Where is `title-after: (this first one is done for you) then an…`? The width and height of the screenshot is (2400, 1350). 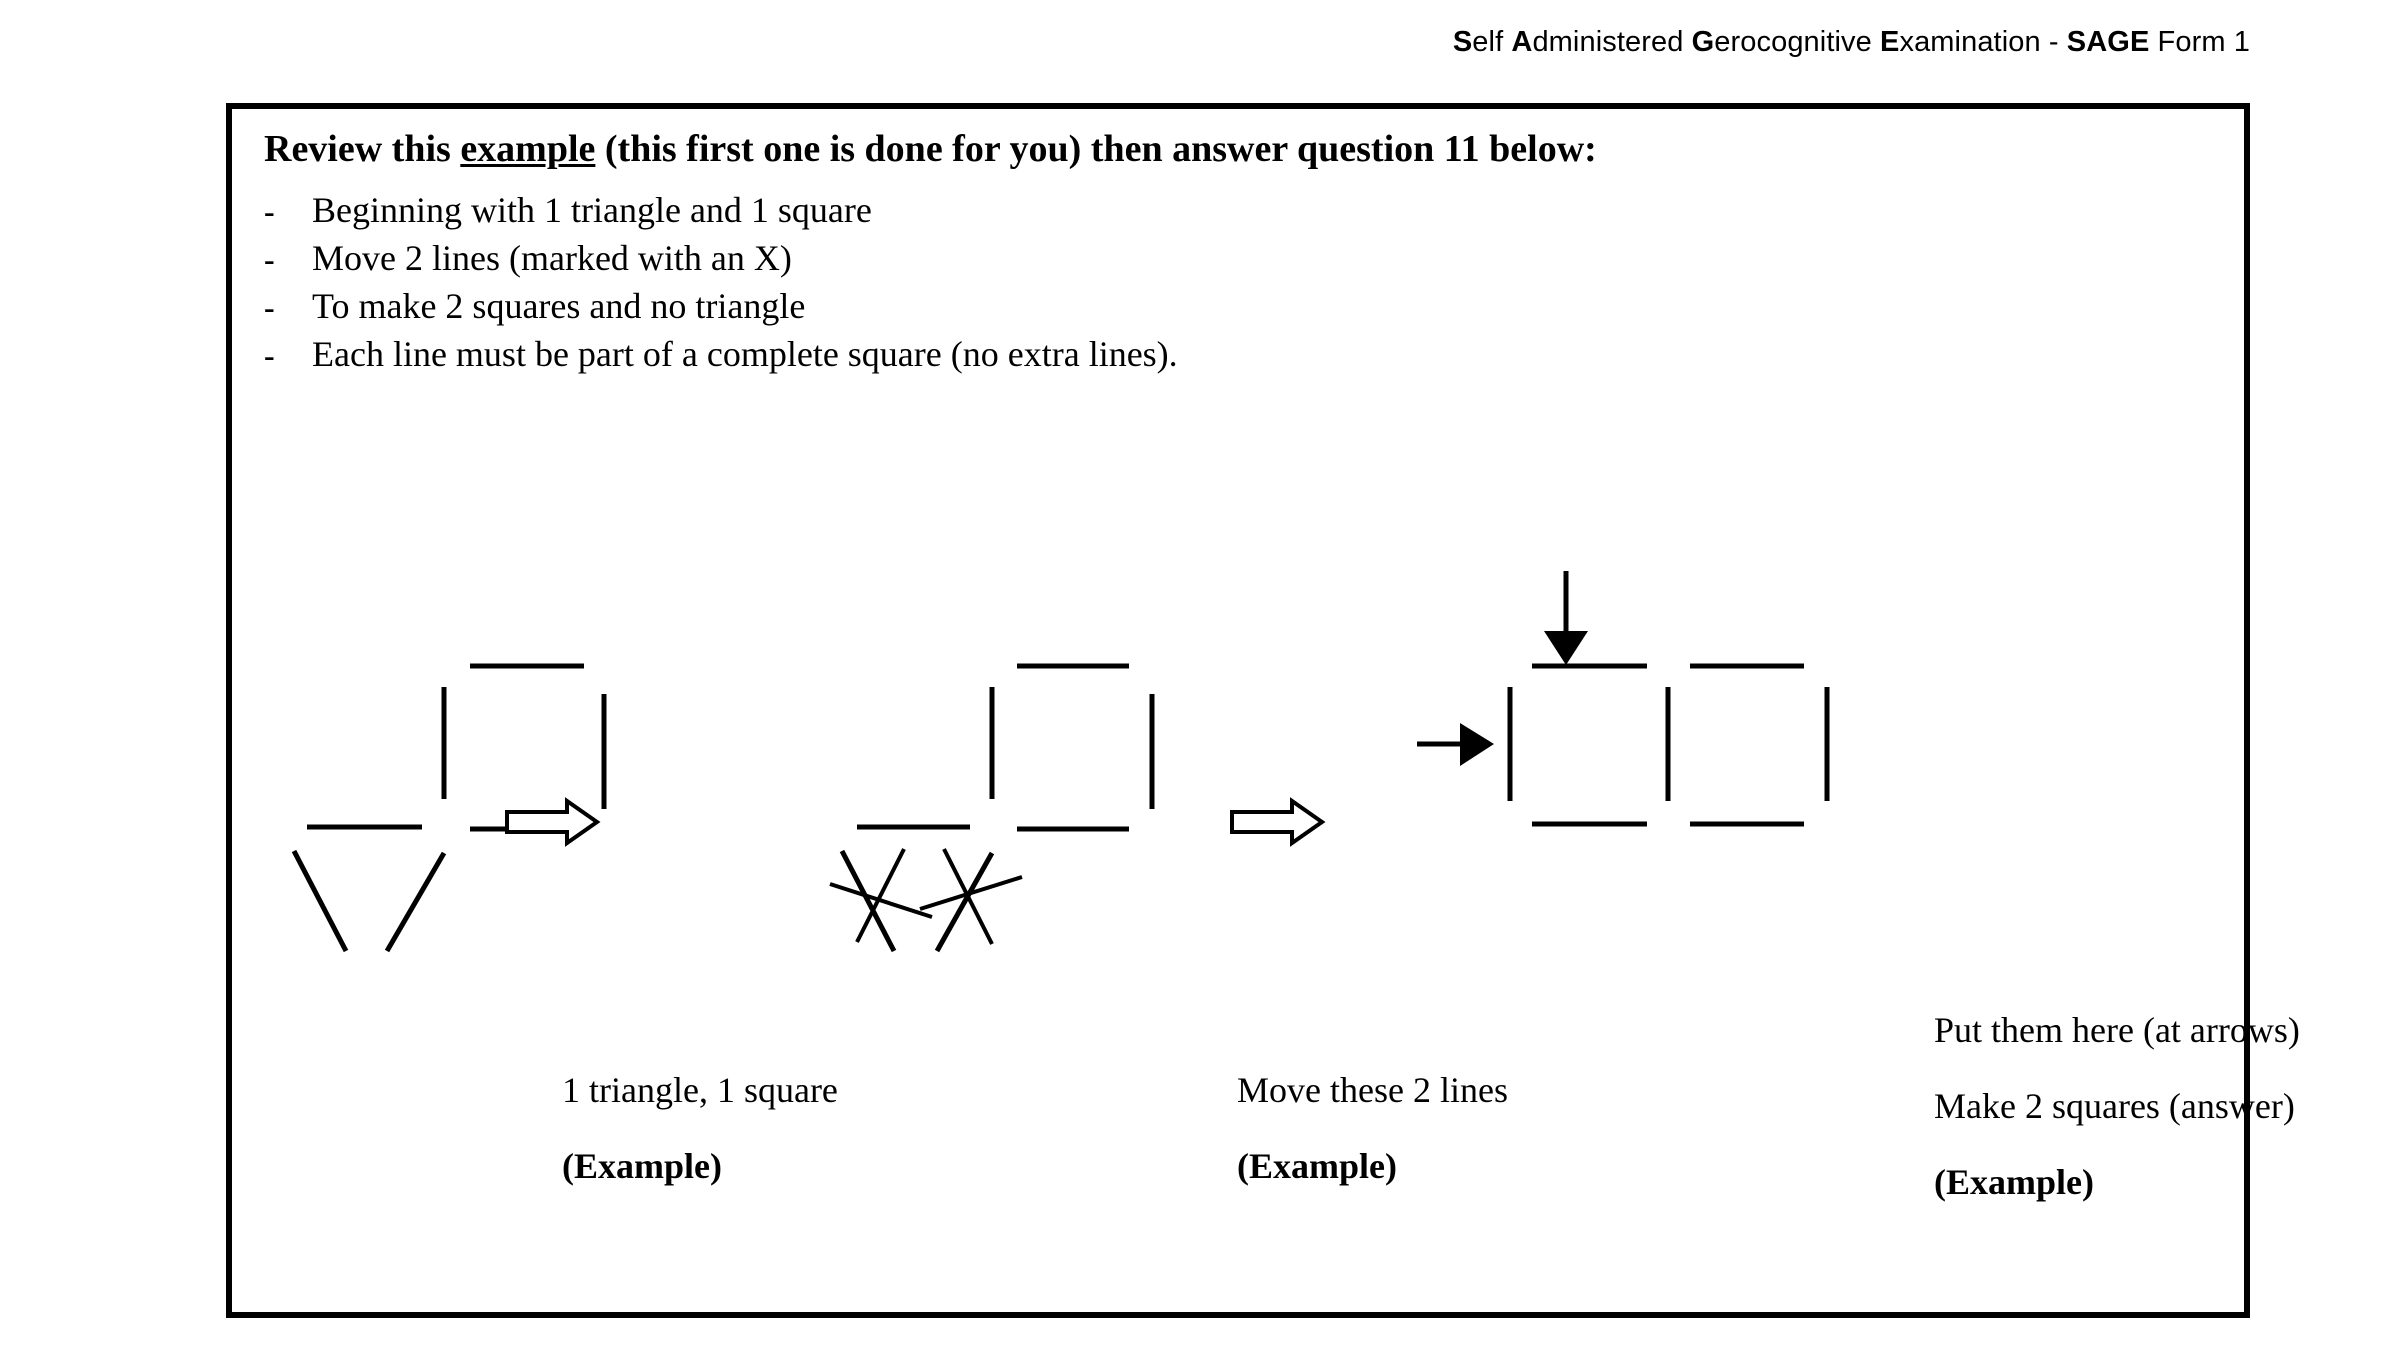
title-after: (this first one is done for you) then an… is located at coordinates (1096, 149).